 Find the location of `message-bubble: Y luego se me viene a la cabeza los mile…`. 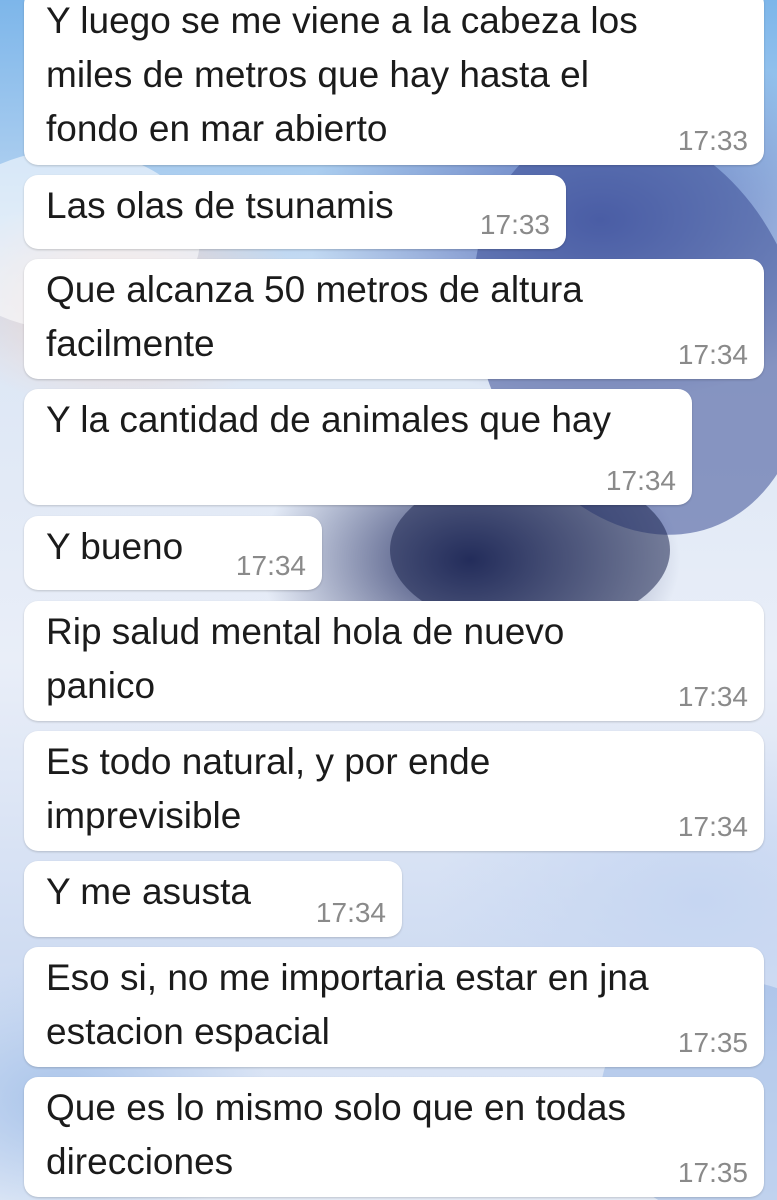

message-bubble: Y luego se me viene a la cabeza los mile… is located at coordinates (394, 82).